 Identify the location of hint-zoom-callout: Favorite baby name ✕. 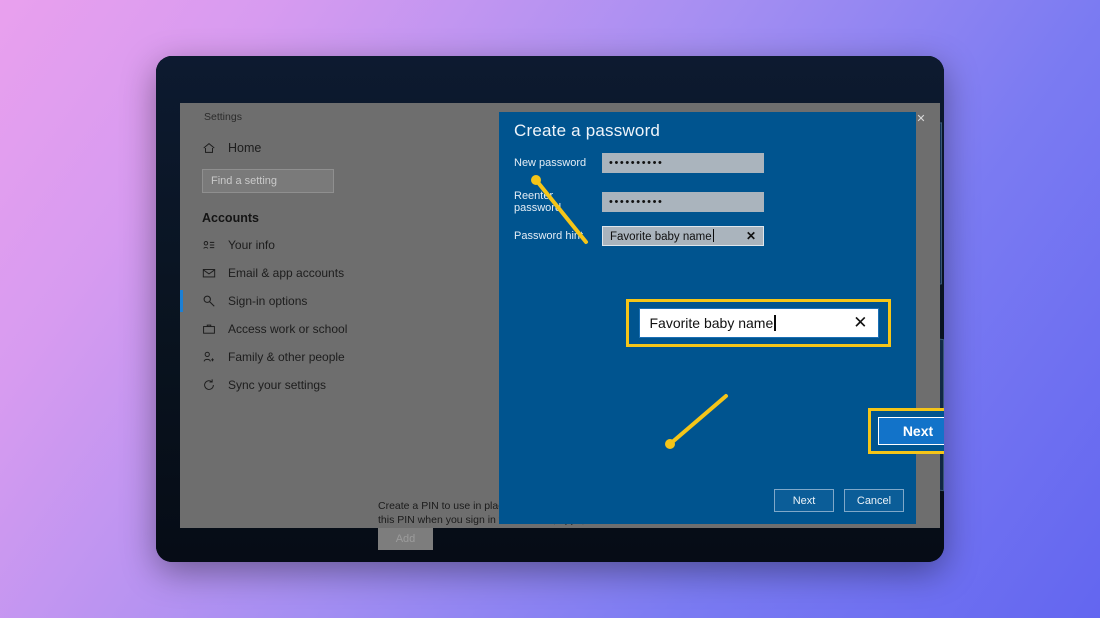
(758, 323).